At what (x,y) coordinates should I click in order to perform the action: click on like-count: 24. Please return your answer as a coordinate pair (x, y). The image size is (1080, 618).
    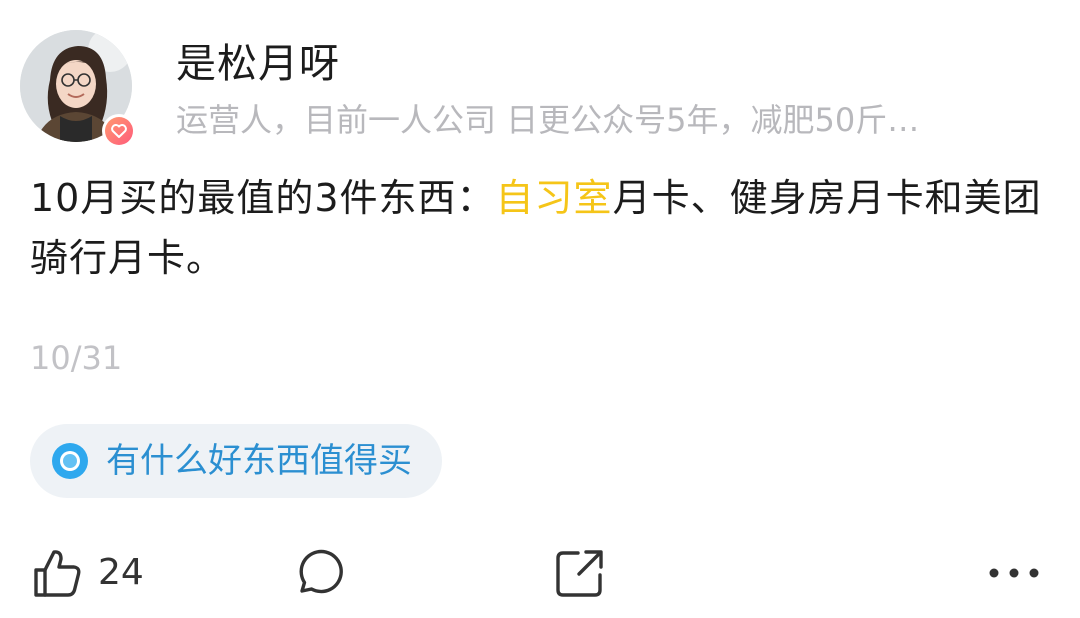
    Looking at the image, I should click on (121, 572).